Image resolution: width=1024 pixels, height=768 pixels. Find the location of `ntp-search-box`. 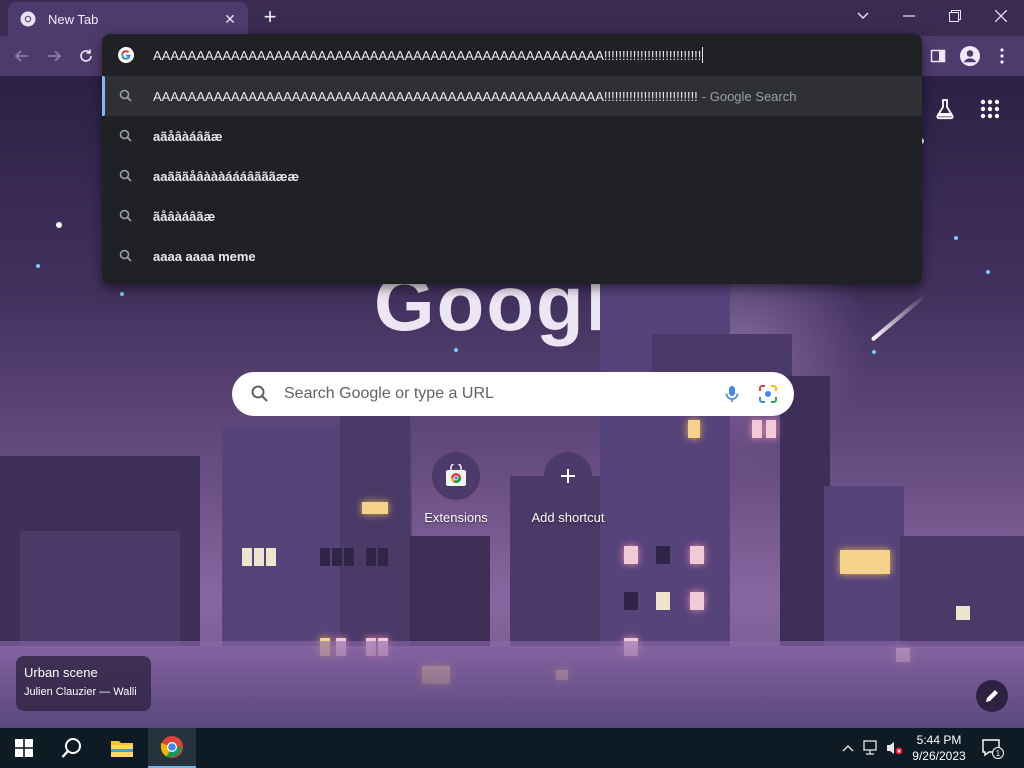

ntp-search-box is located at coordinates (513, 394).